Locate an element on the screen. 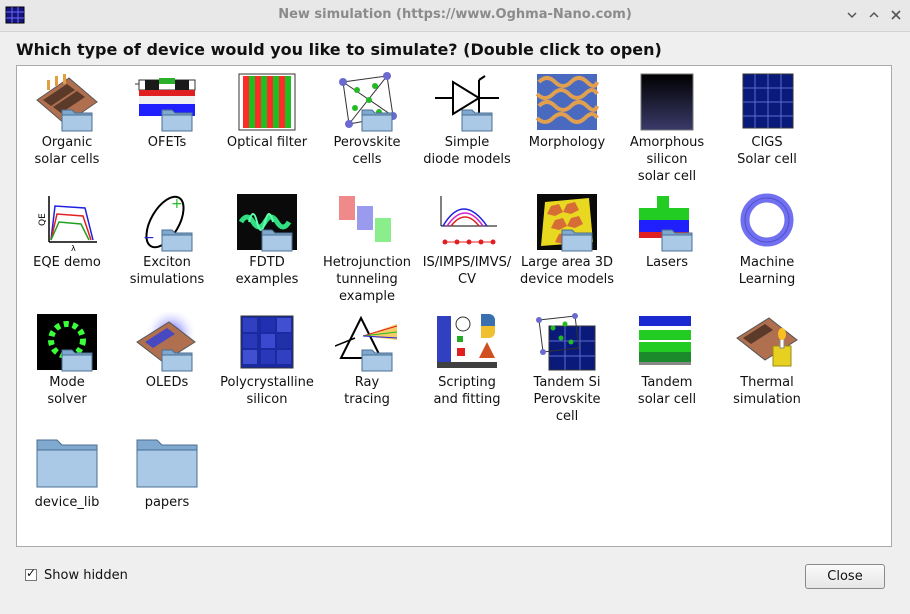  device-item-label: Large area 3D device models is located at coordinates (567, 271).